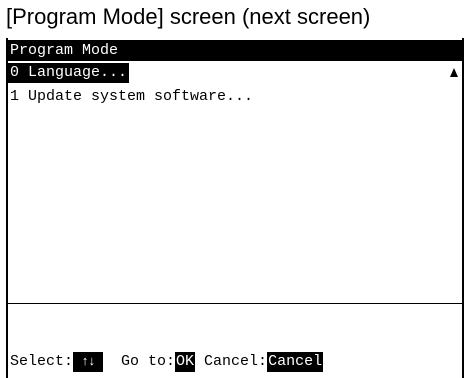 This screenshot has width=471, height=378. Describe the element at coordinates (148, 361) in the screenshot. I see `goto-label: Go to:` at that location.